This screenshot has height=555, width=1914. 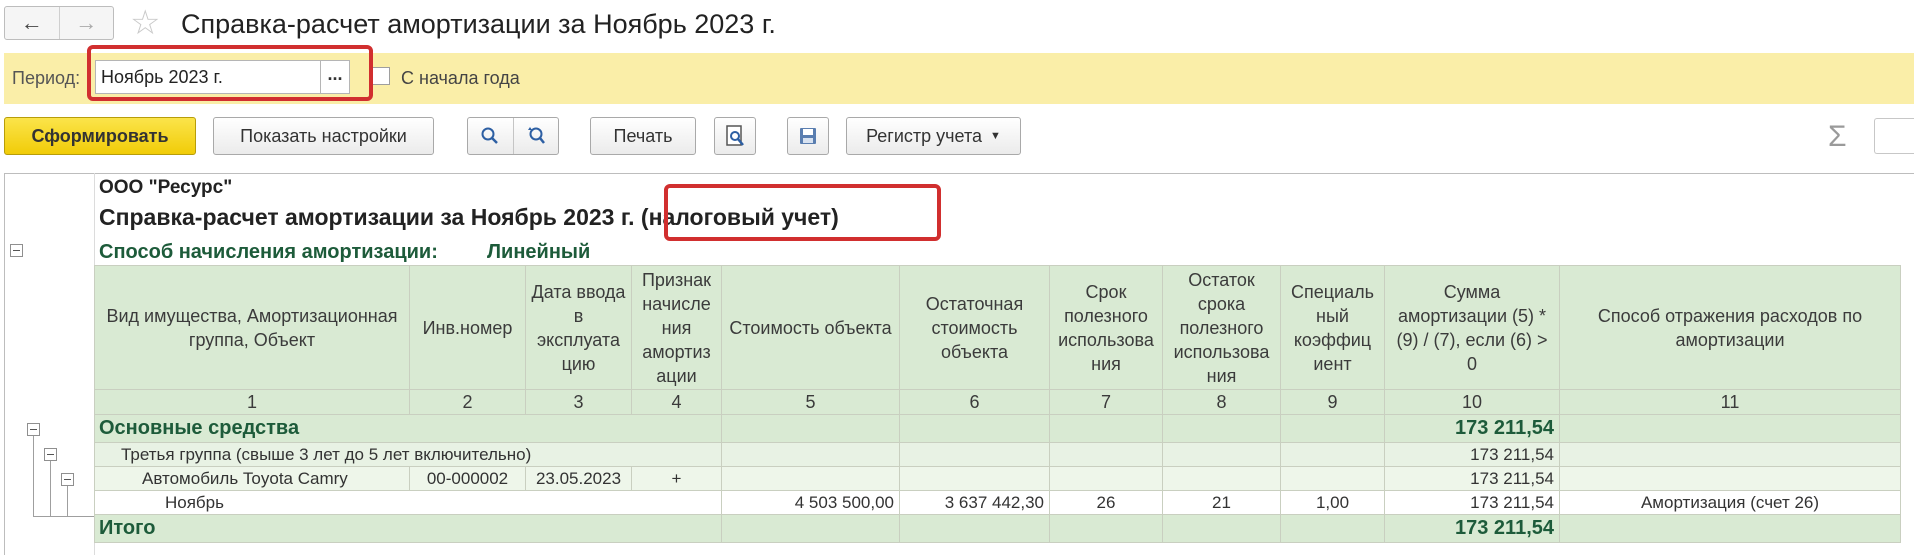 I want to click on row-group-name: Основные средства, so click(x=408, y=429).